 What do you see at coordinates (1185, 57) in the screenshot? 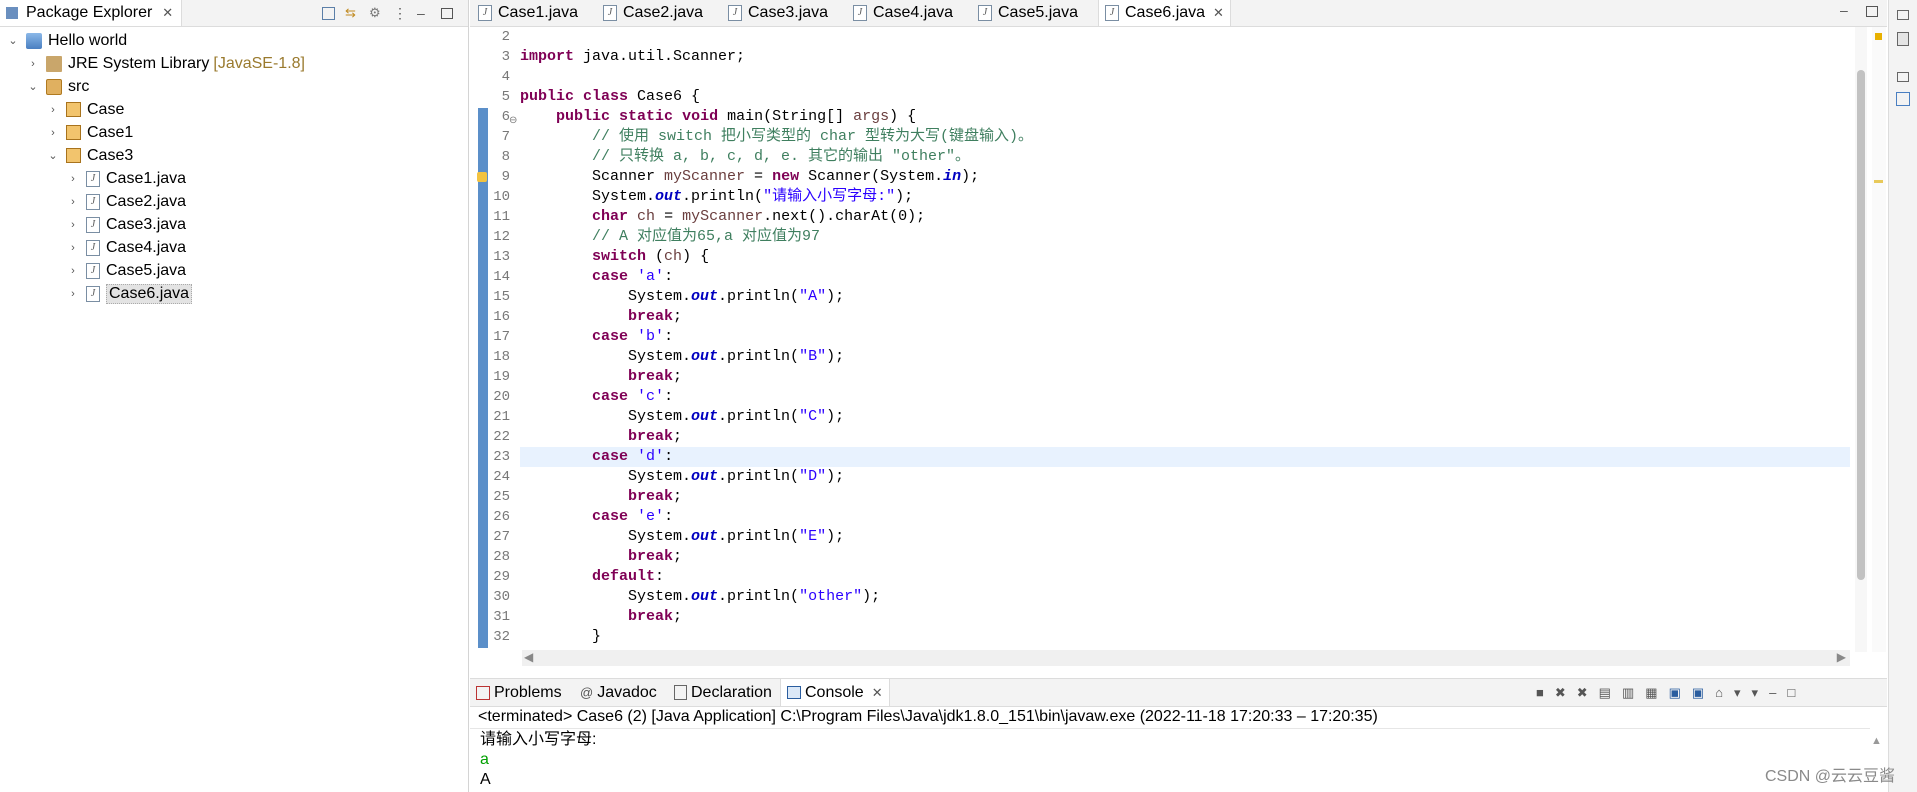
I see `code-line: import java.util.Scanner;` at bounding box center [1185, 57].